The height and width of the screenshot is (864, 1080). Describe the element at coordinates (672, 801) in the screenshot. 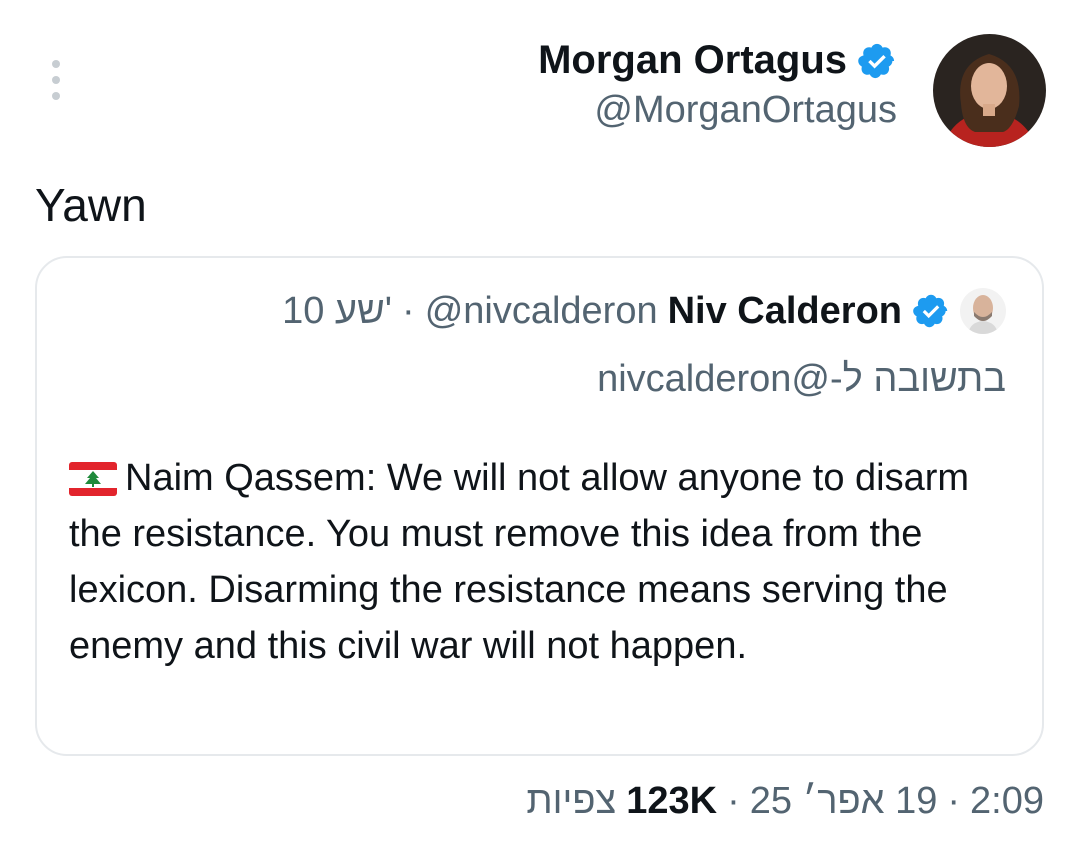

I see `views-count: 123K` at that location.